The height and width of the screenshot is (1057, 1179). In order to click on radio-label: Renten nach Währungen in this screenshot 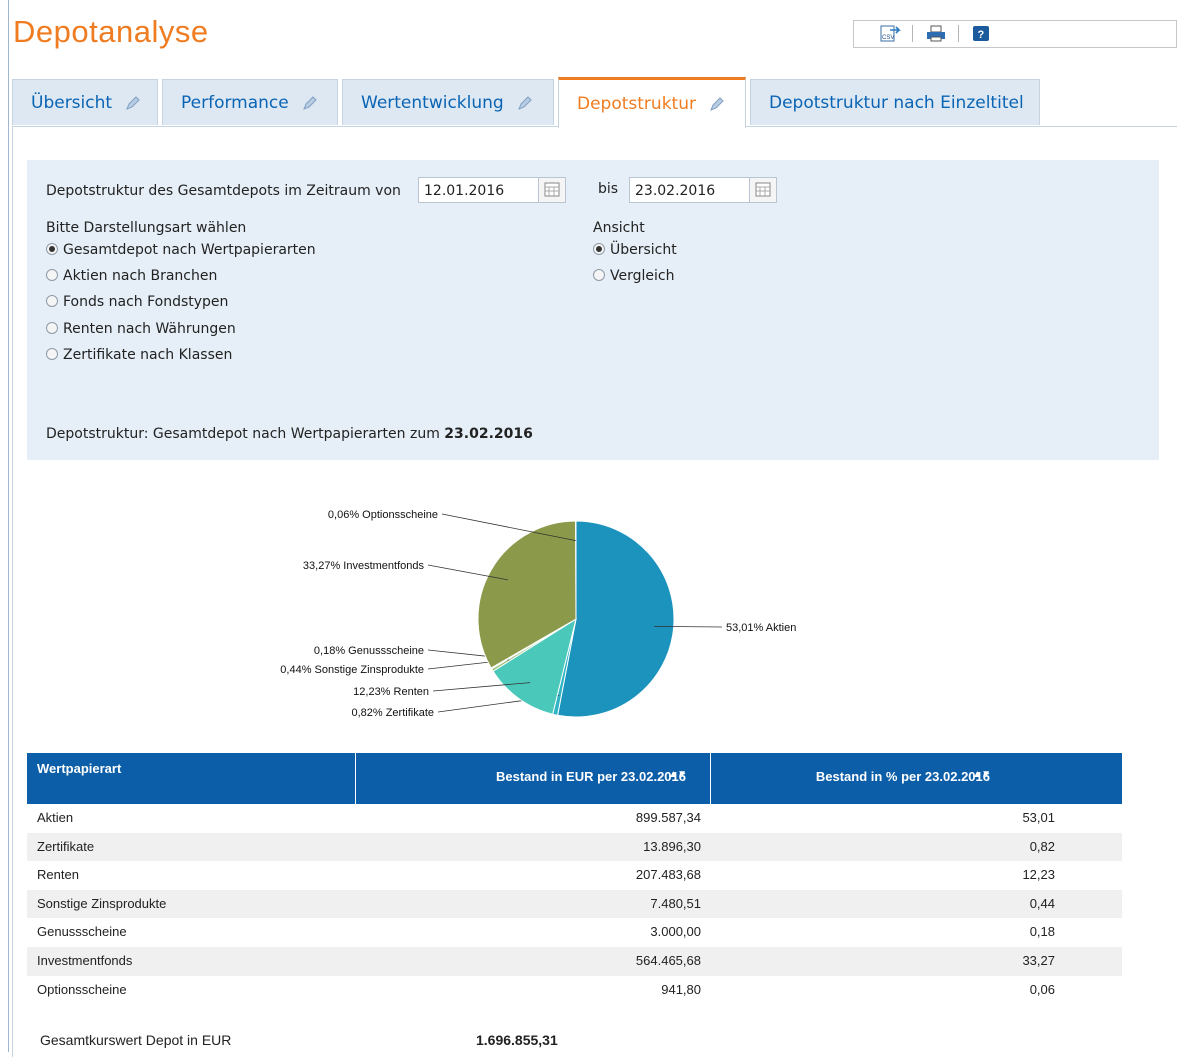, I will do `click(149, 329)`.